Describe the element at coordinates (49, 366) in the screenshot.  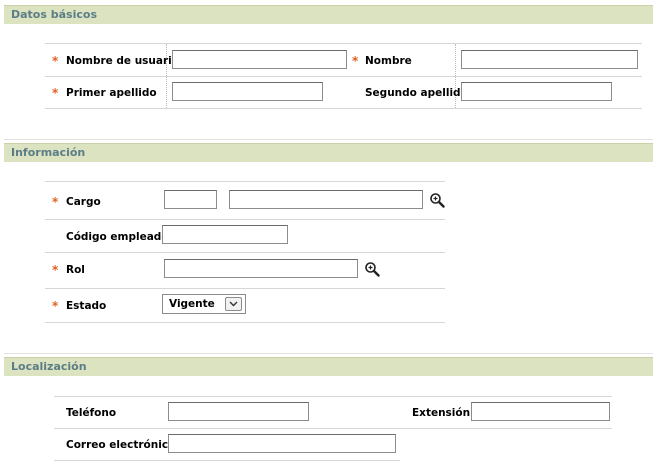
I see `section-title-location: Localización` at that location.